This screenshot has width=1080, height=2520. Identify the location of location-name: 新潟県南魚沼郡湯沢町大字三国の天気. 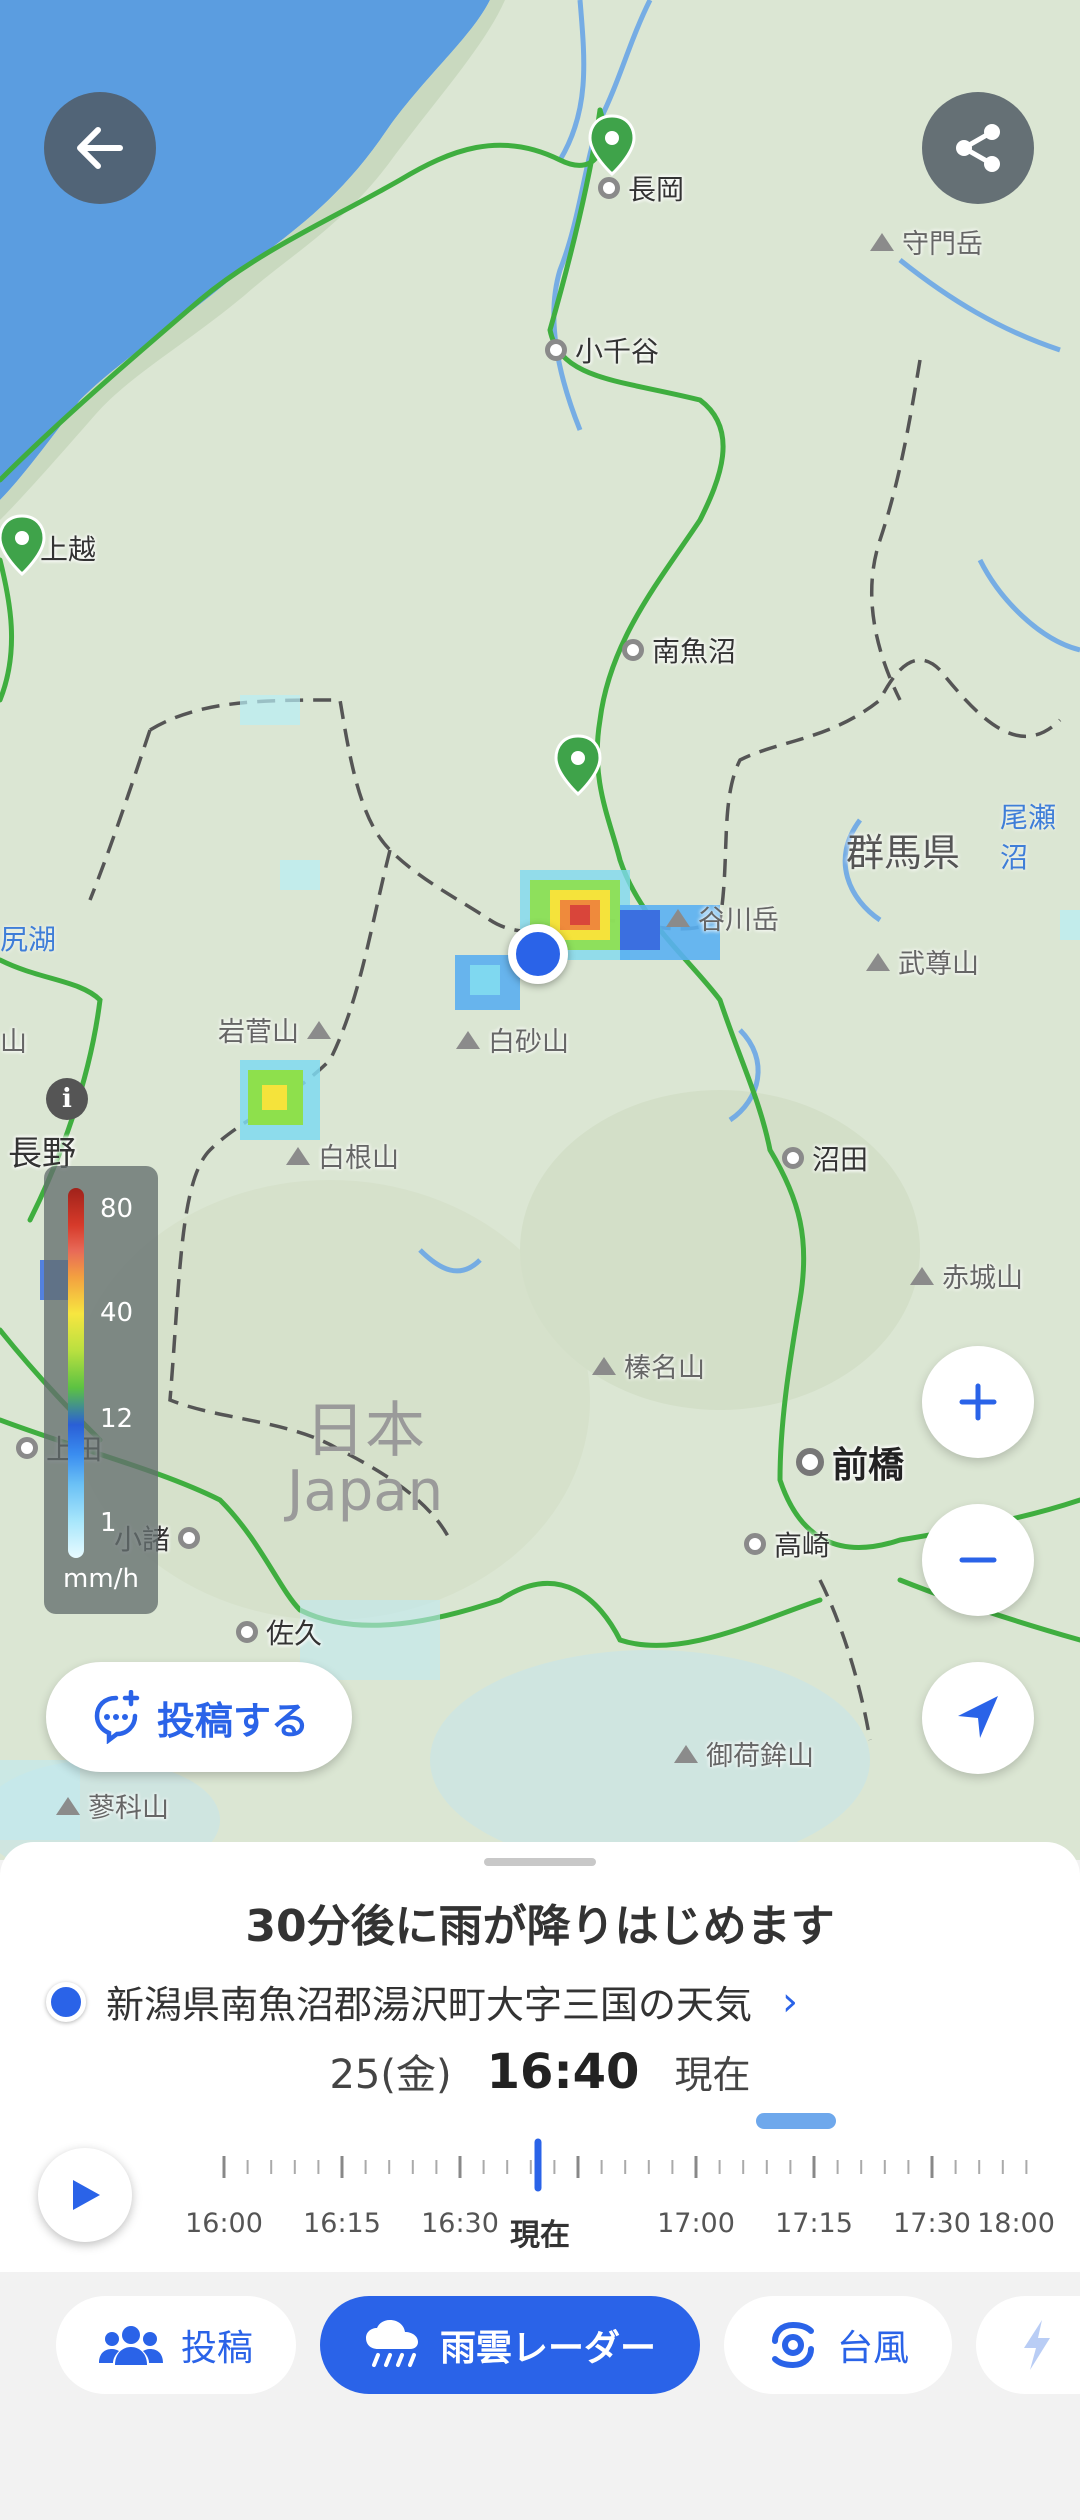
(429, 2005).